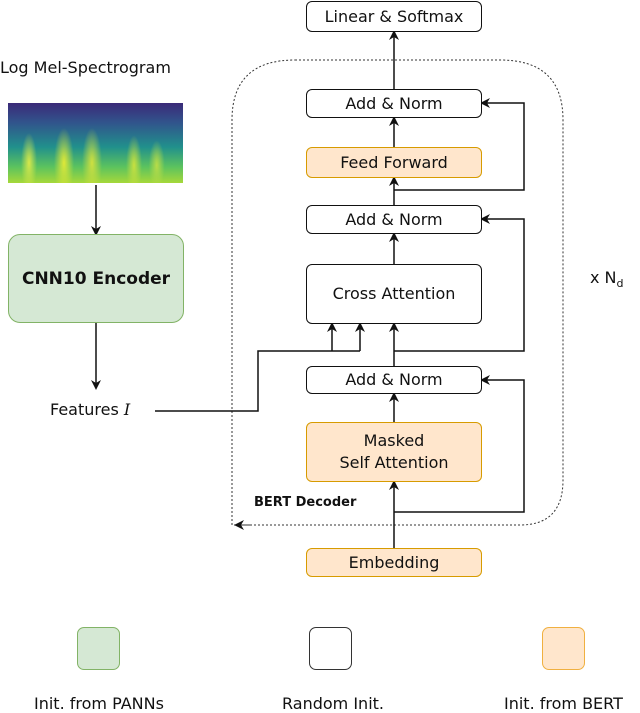 The image size is (640, 713). I want to click on embedding-block: Embedding, so click(394, 562).